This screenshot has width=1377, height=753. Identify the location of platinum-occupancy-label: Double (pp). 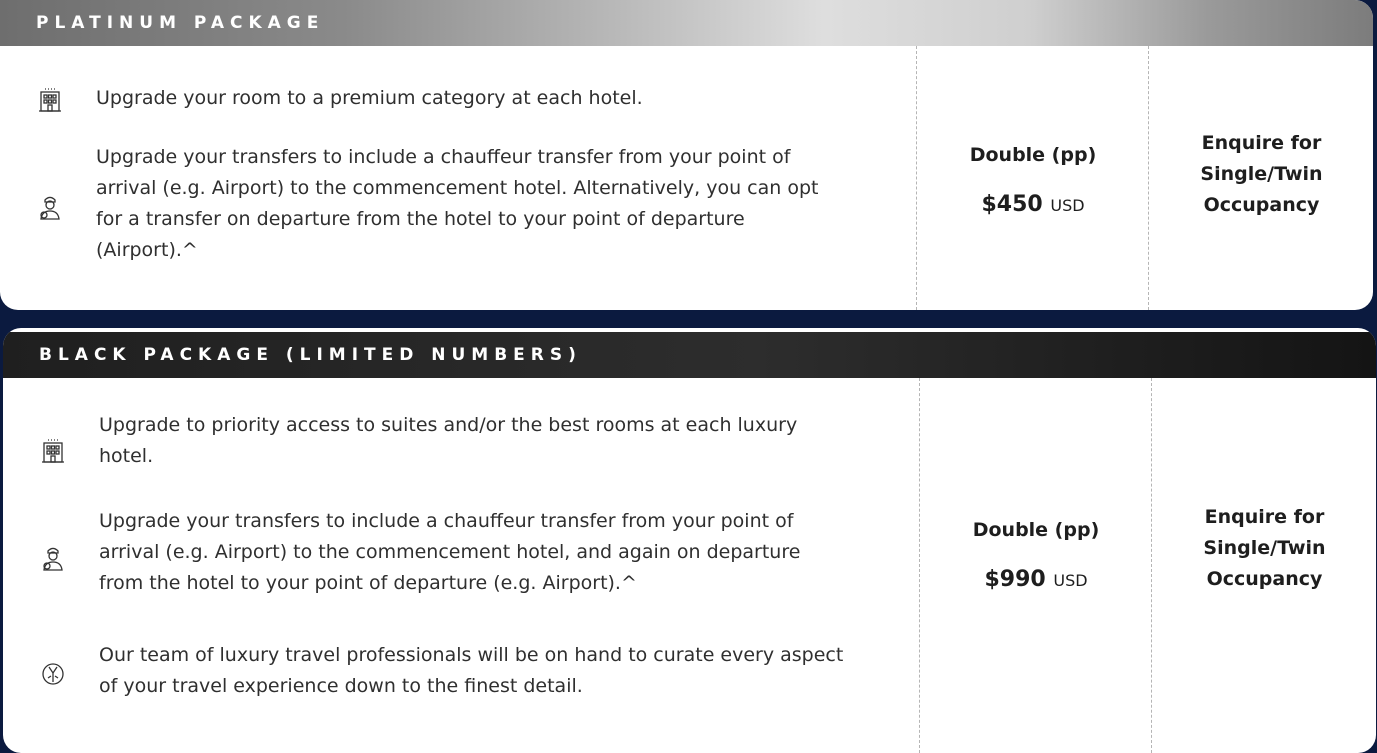
(1033, 155).